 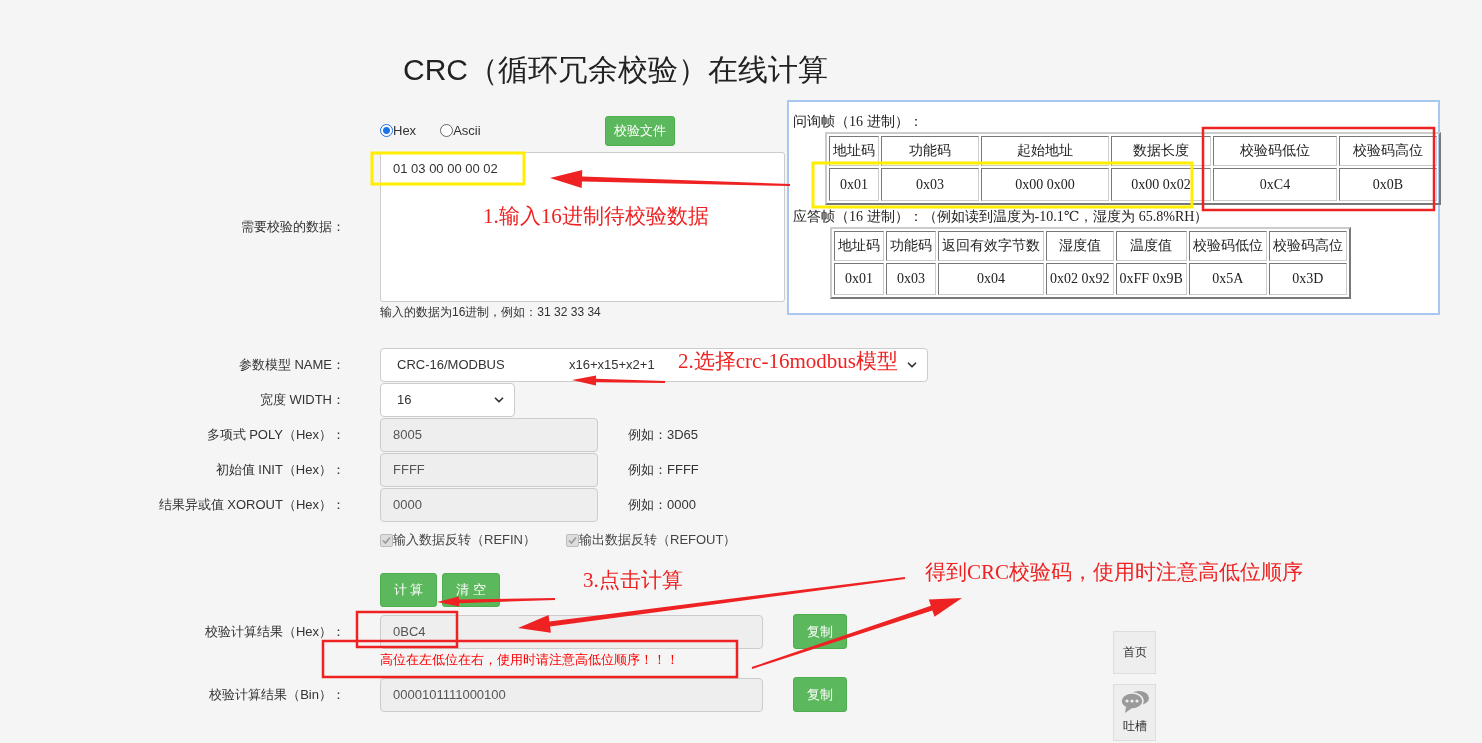 What do you see at coordinates (276, 694) in the screenshot?
I see `field-label: 校验计算结果（Bin）：` at bounding box center [276, 694].